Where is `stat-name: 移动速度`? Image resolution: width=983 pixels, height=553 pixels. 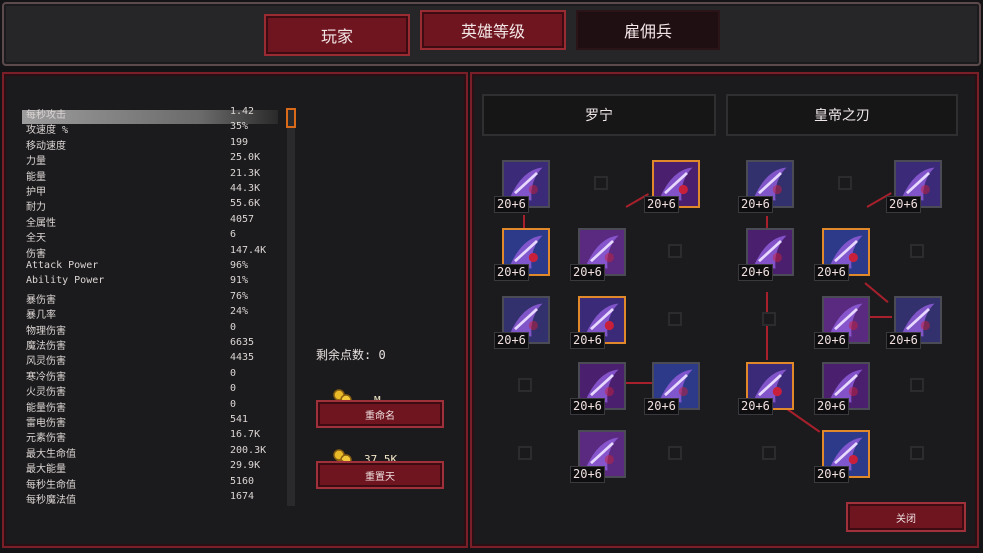
stat-name: 移动速度 is located at coordinates (46, 146).